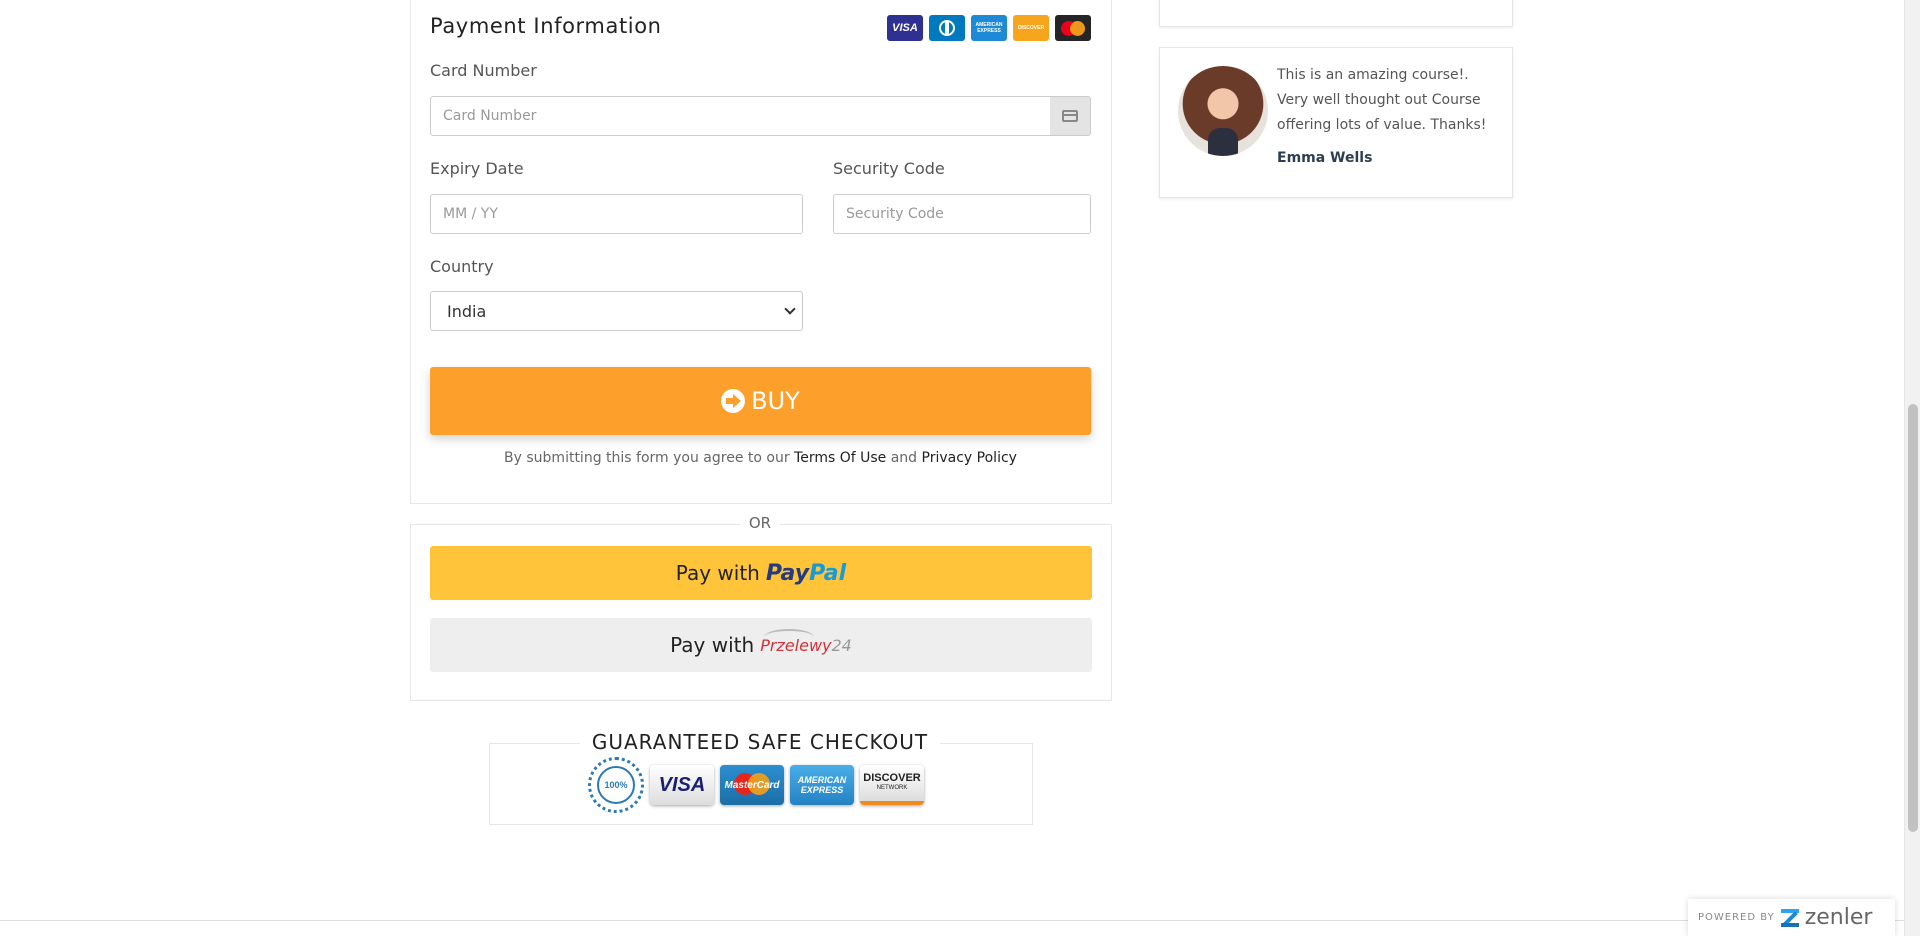 This screenshot has height=936, width=1920. Describe the element at coordinates (892, 785) in the screenshot. I see `discover-badge-icon: DISCOVER NETWORK` at that location.